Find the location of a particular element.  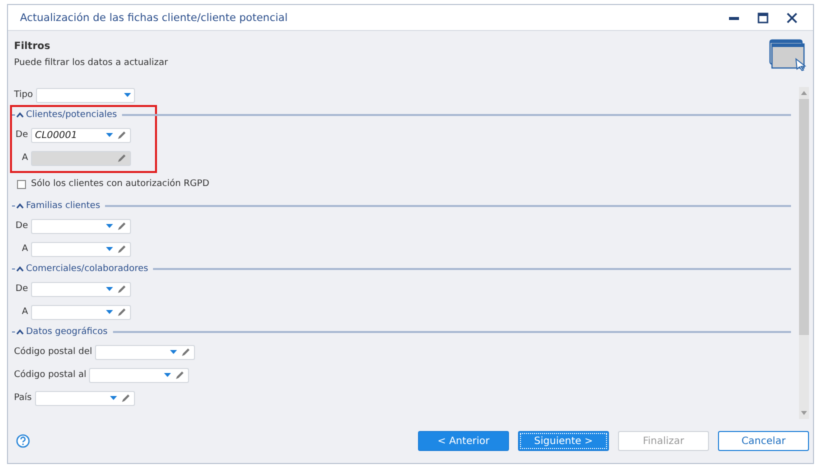

scroll-up-icon is located at coordinates (804, 93).